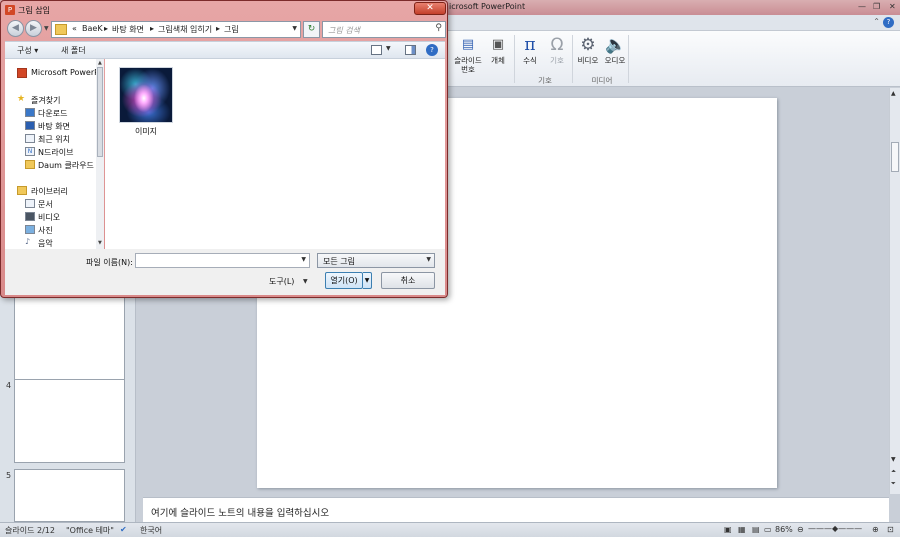 The height and width of the screenshot is (537, 900). I want to click on filename-input: ▼, so click(222, 260).